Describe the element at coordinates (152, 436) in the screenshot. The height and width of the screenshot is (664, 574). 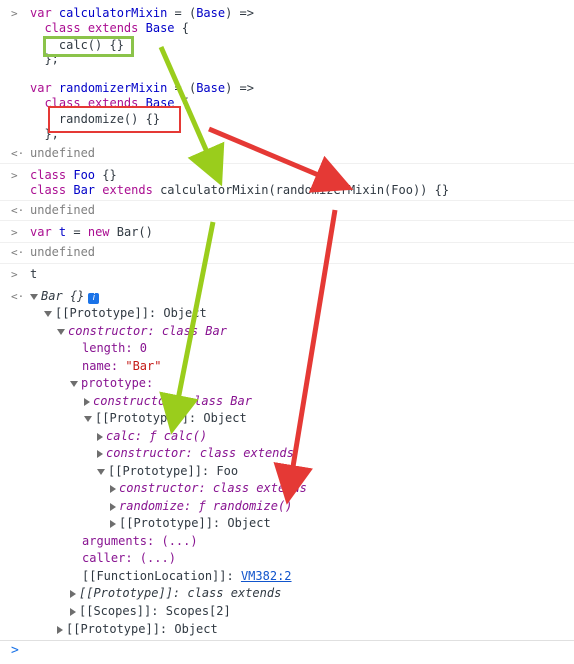
I see `tree-node: calc: ƒ calc()` at that location.